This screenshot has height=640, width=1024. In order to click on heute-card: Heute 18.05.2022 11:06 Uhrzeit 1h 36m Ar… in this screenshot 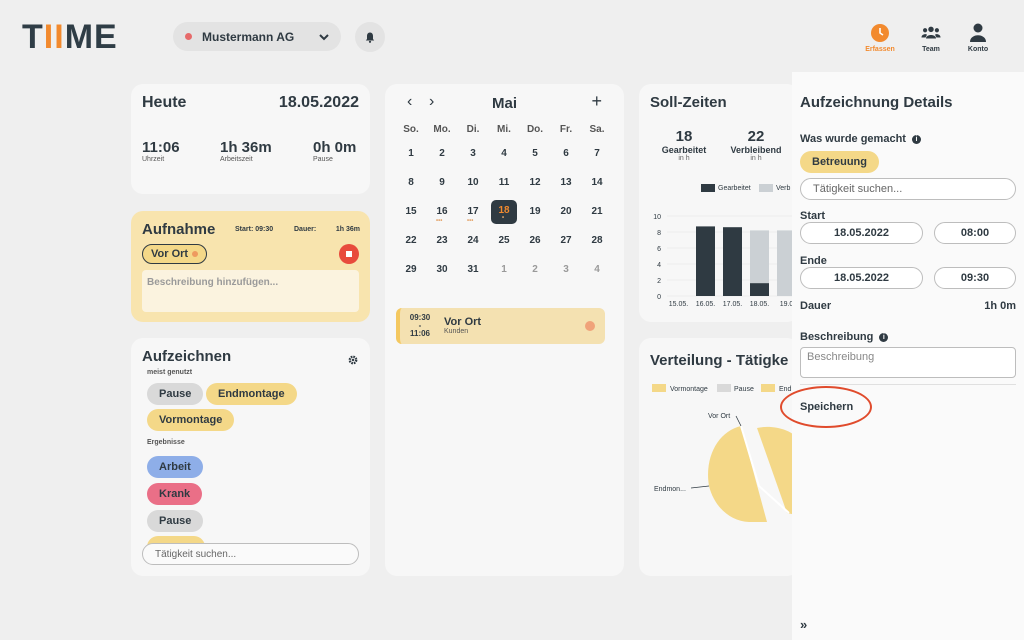, I will do `click(250, 139)`.